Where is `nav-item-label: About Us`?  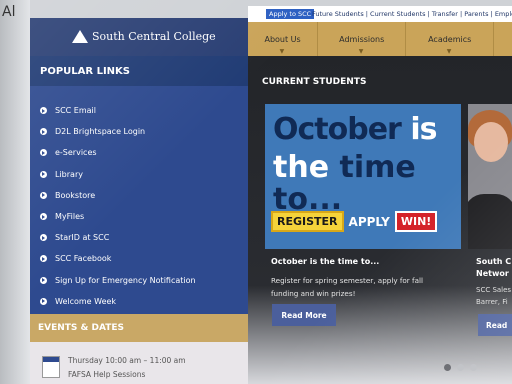
nav-item-label: About Us is located at coordinates (282, 39).